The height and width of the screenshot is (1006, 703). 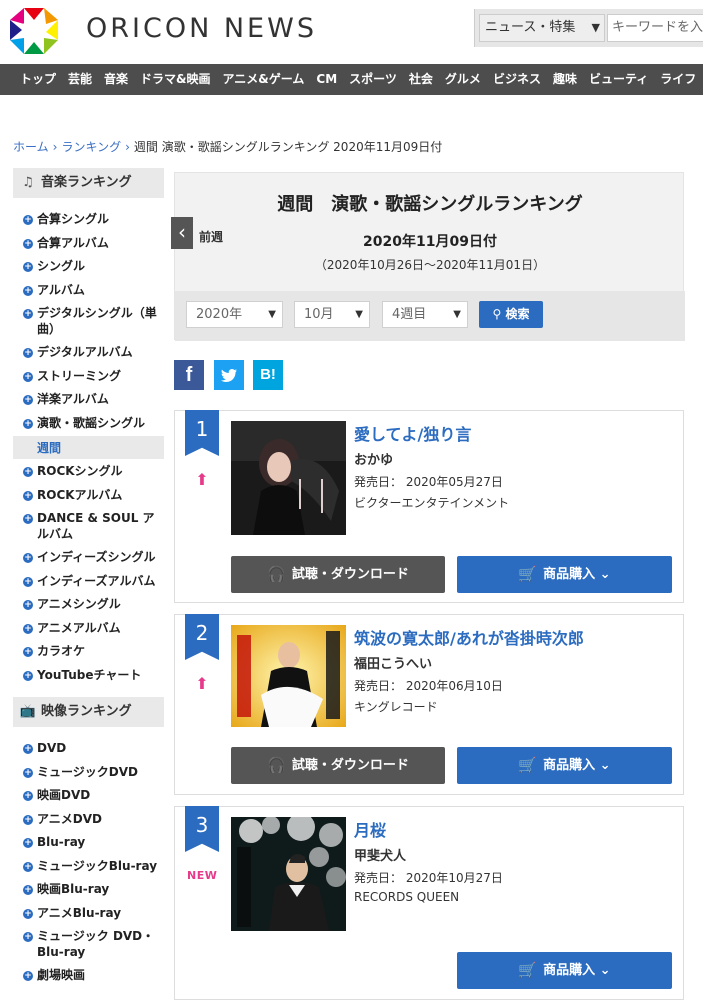 I want to click on listen-download-label: 試聴・ダウンロード, so click(x=350, y=765).